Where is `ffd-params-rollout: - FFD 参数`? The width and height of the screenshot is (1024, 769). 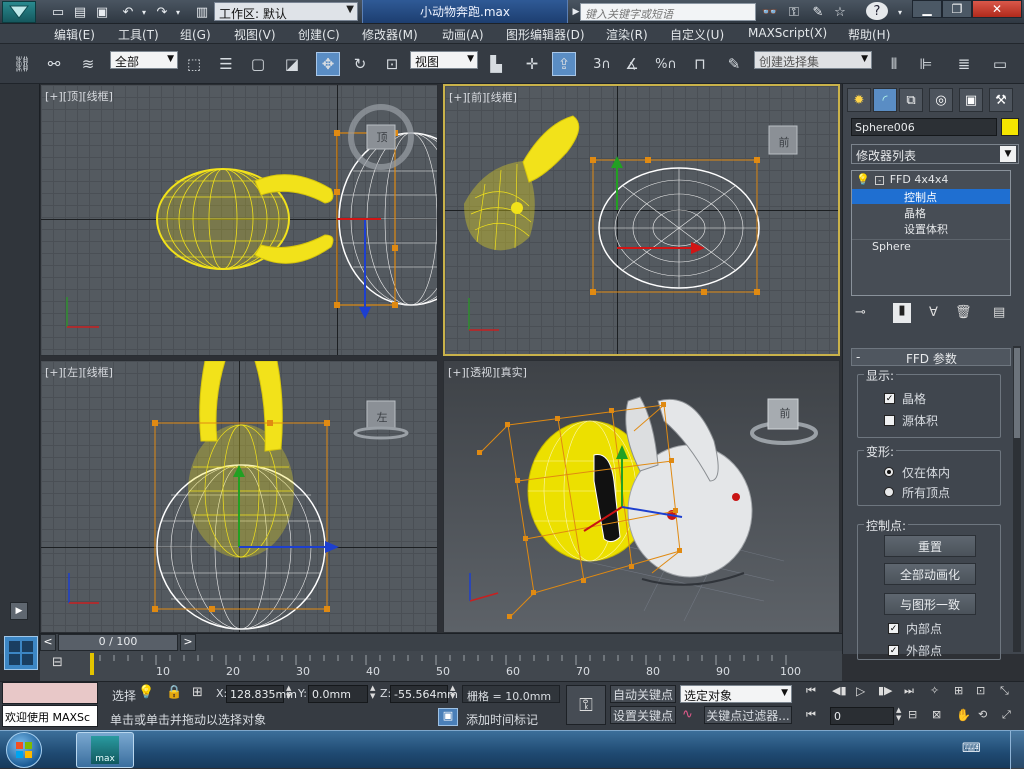 ffd-params-rollout: - FFD 参数 is located at coordinates (931, 357).